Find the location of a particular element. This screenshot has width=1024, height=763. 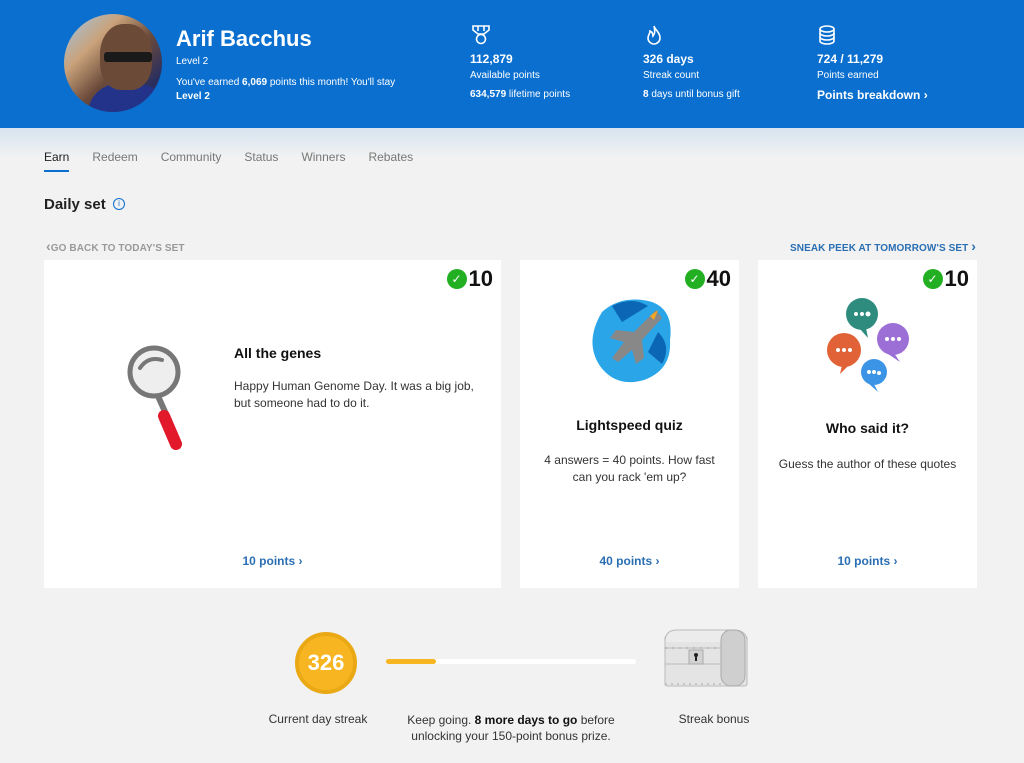

days-until-bonus-label: days until bonus gift is located at coordinates (694, 94).